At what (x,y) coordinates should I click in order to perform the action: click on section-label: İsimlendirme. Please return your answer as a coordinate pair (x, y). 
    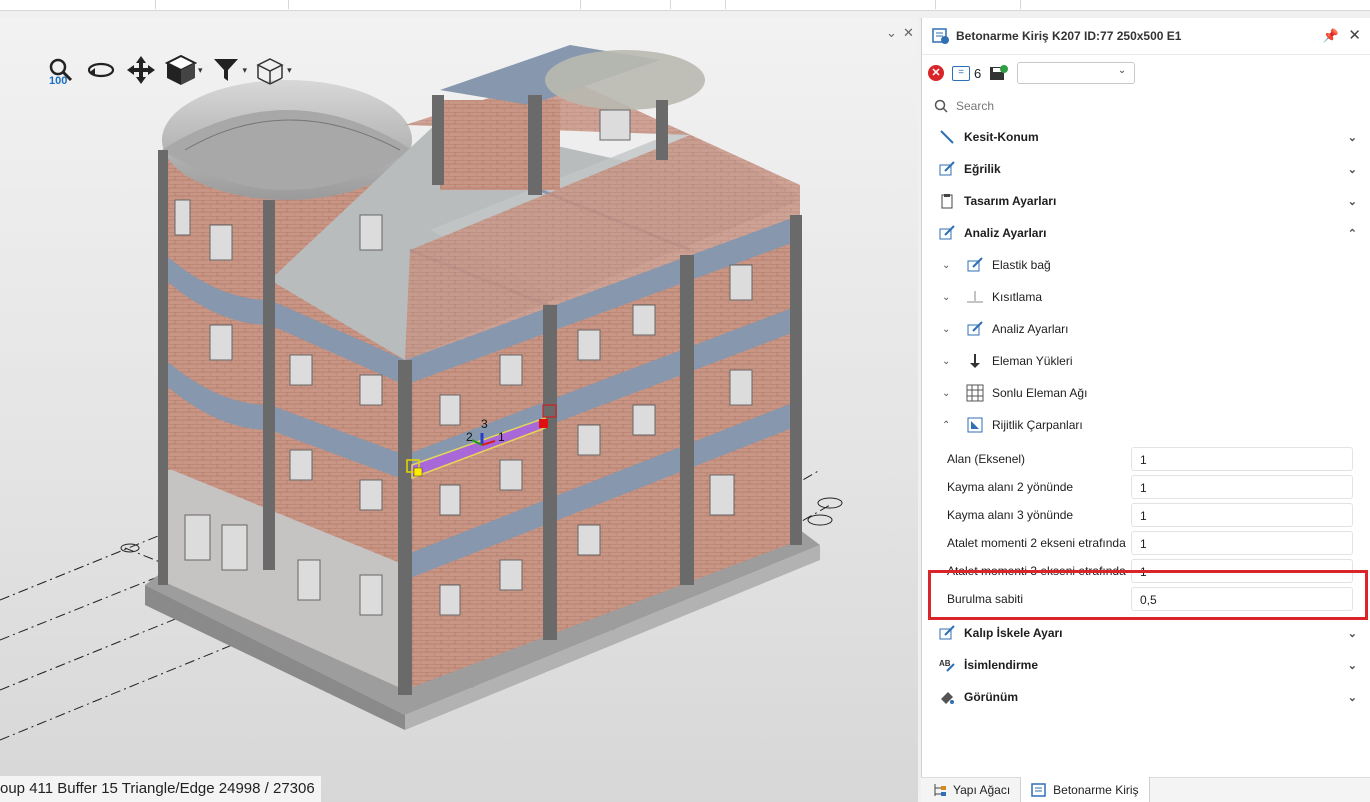
    Looking at the image, I should click on (1001, 665).